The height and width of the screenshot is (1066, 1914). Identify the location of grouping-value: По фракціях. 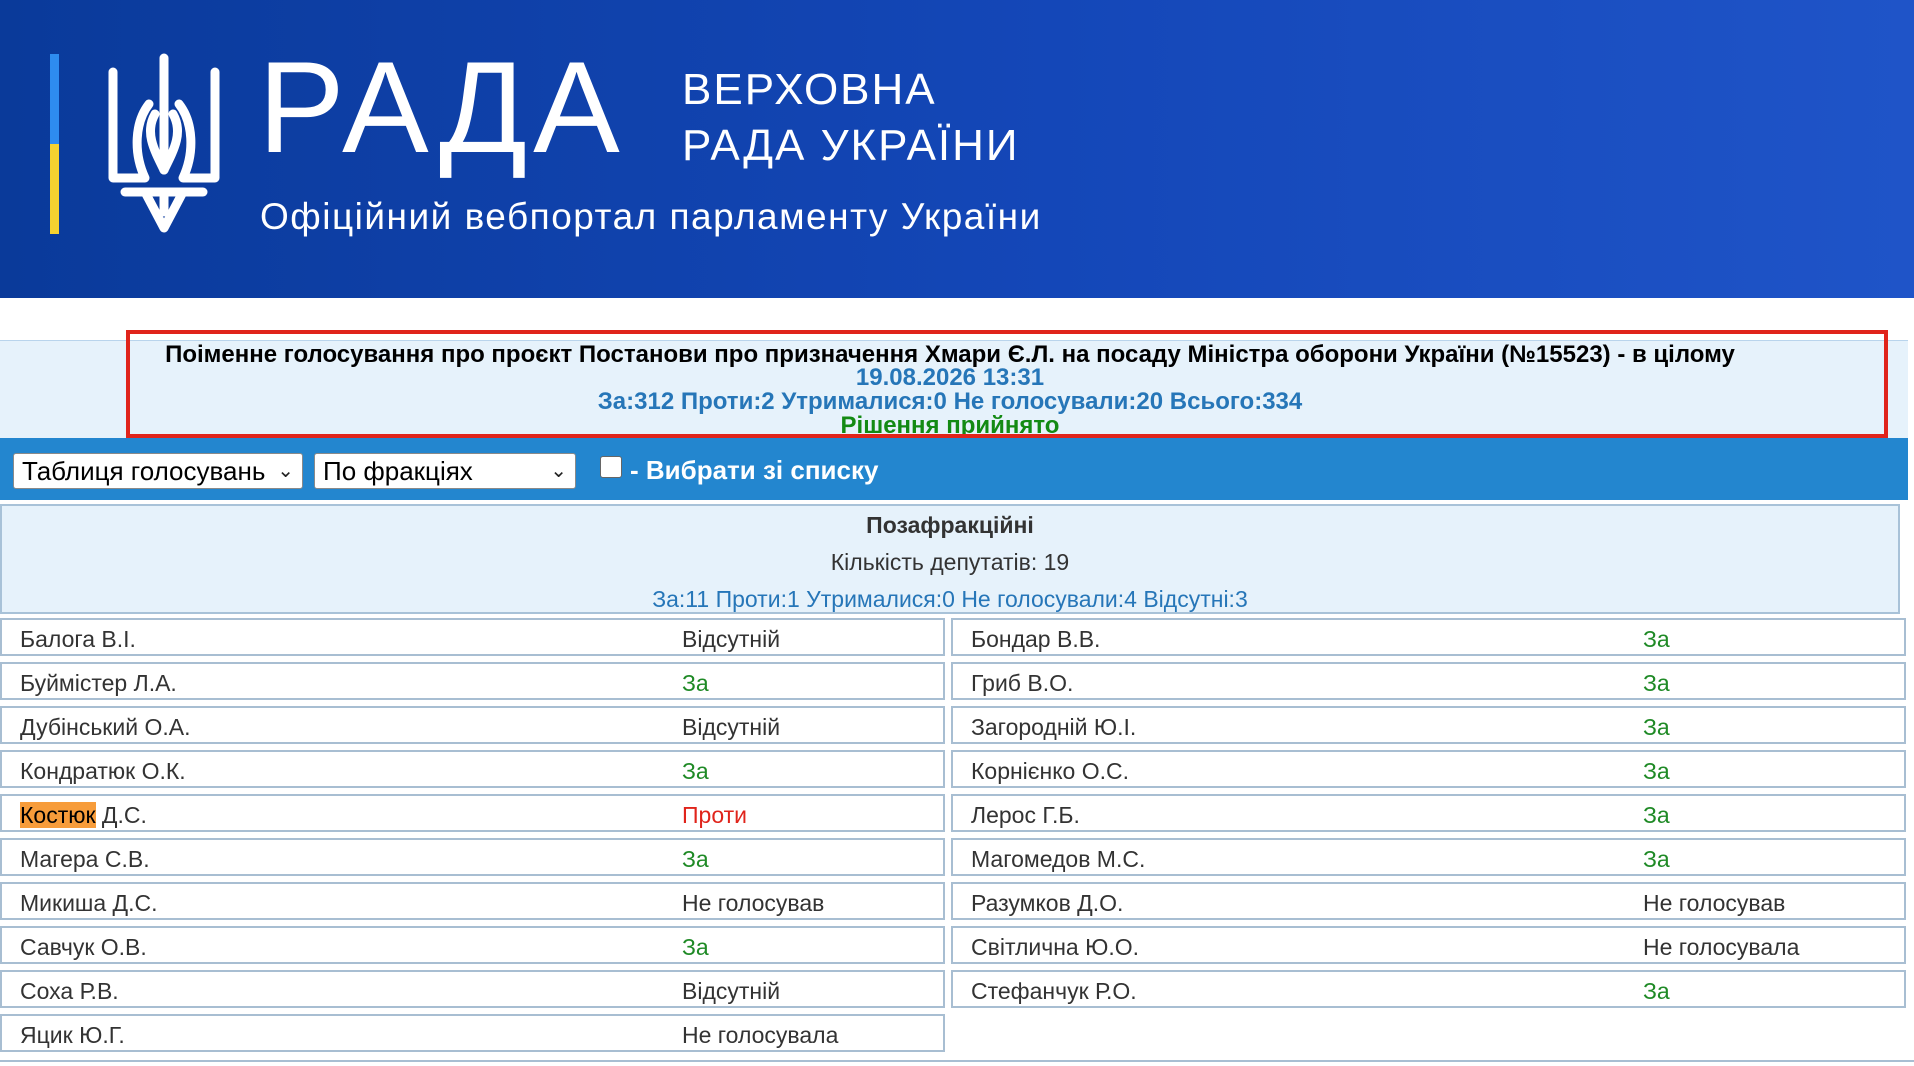
(398, 471).